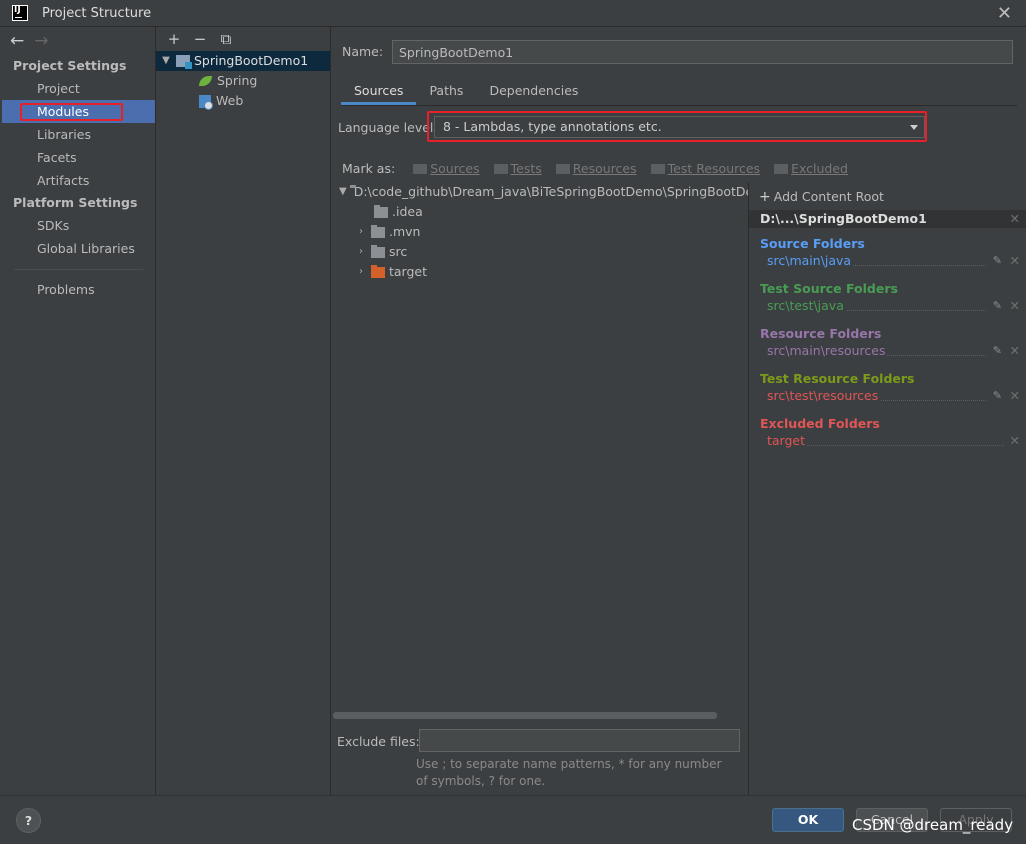  I want to click on mark-test-resources-button: Test Resources, so click(705, 168).